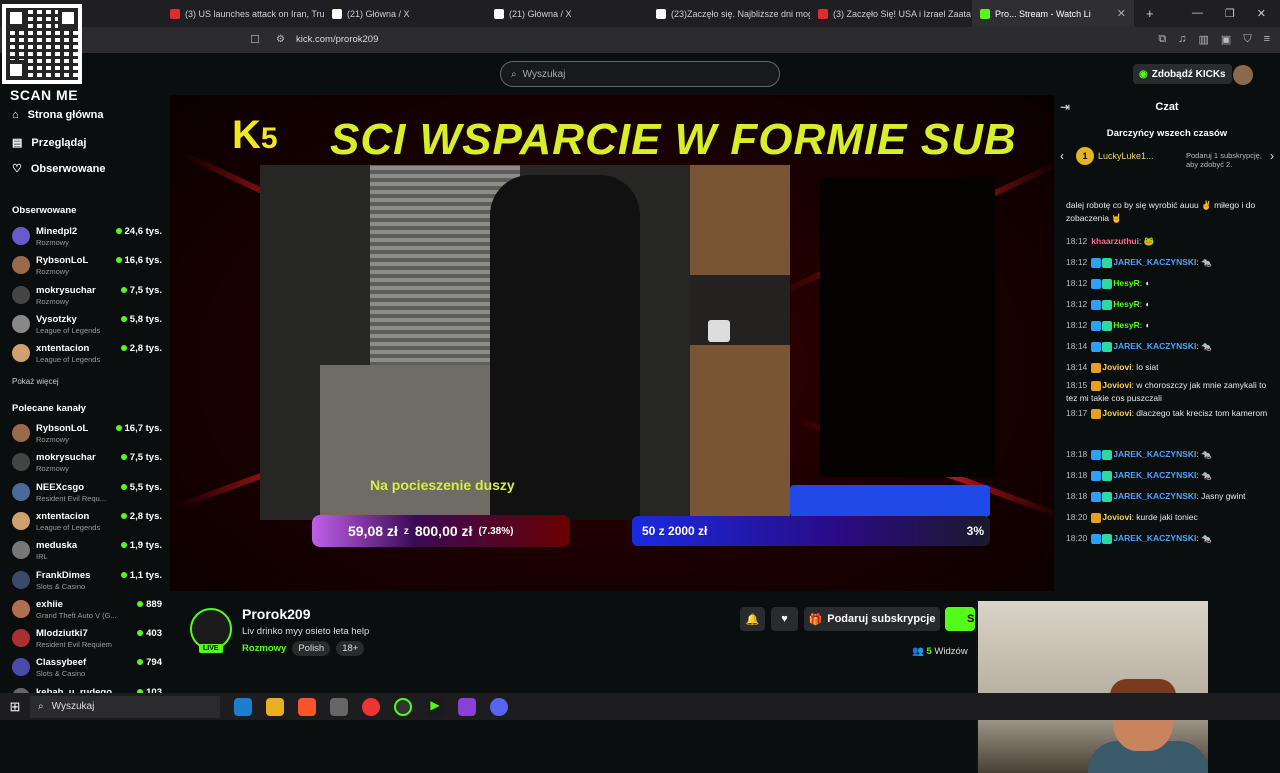  Describe the element at coordinates (1226, 39) in the screenshot. I see `wallet-icon: ▣` at that location.